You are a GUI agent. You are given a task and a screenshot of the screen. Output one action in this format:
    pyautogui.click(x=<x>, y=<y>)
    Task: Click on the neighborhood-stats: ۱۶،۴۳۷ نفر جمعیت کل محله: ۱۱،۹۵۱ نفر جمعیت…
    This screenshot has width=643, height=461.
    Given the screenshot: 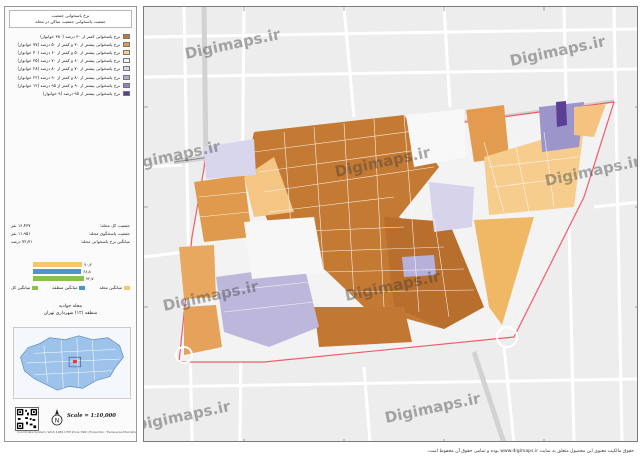 What is the action you would take?
    pyautogui.click(x=70, y=233)
    